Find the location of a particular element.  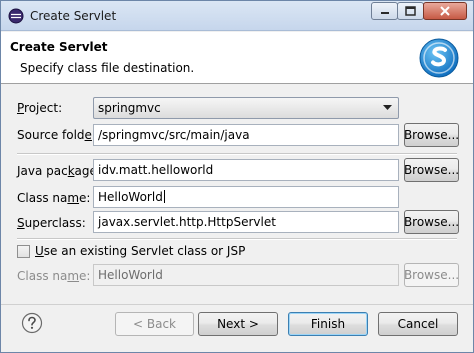

maximize-button is located at coordinates (410, 11).